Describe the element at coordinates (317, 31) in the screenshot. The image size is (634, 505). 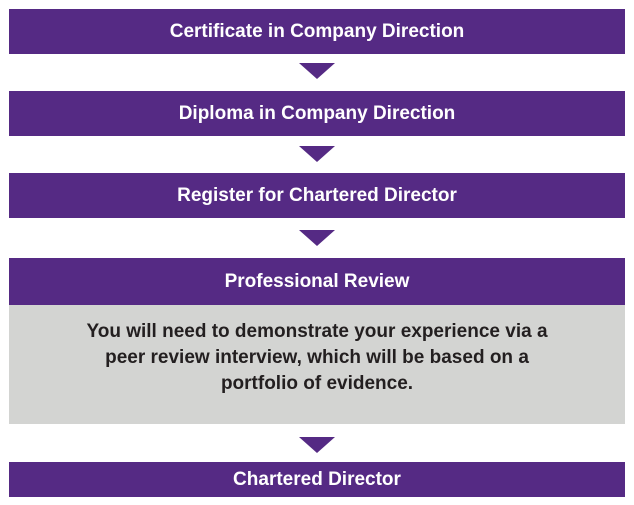
I see `step-certificate: Certificate in Company Direction` at that location.